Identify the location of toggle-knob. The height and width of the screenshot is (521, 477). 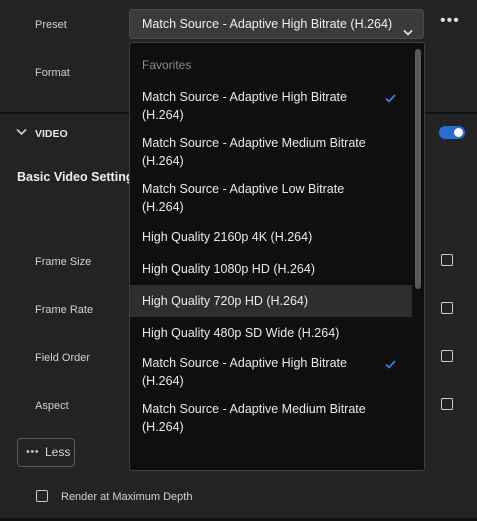
(458, 132).